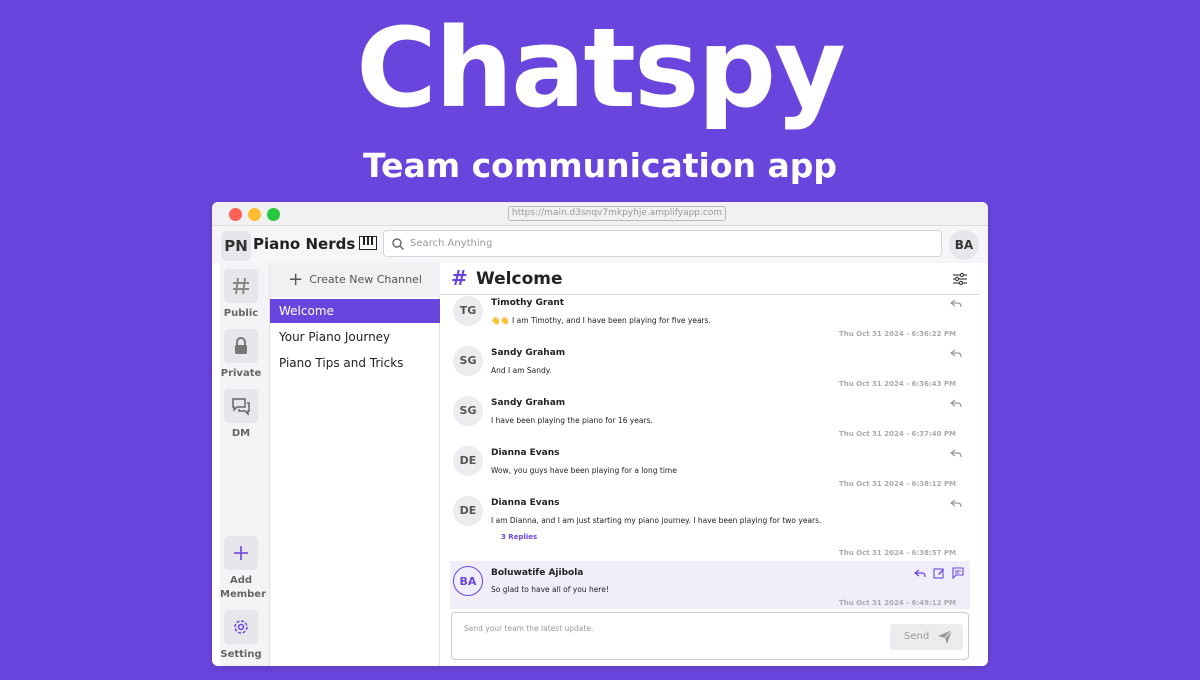  Describe the element at coordinates (897, 484) in the screenshot. I see `message-timestamp: Thu Oct 31 2024 - 6:38:12 PM` at that location.